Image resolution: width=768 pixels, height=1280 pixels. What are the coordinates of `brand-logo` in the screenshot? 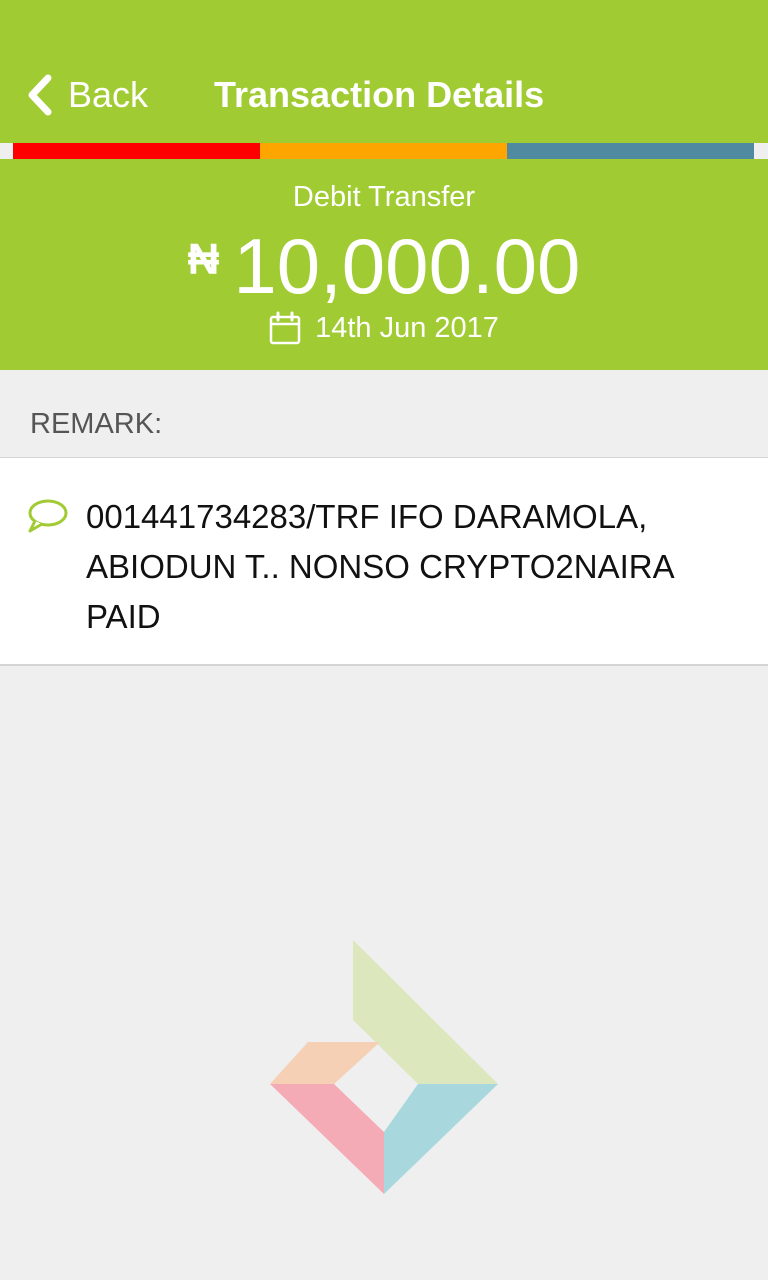 It's located at (384, 1067).